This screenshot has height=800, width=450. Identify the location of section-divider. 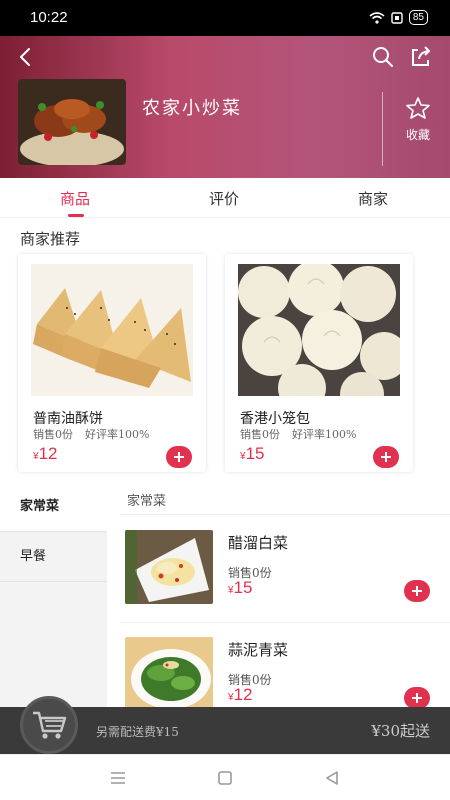
(285, 514).